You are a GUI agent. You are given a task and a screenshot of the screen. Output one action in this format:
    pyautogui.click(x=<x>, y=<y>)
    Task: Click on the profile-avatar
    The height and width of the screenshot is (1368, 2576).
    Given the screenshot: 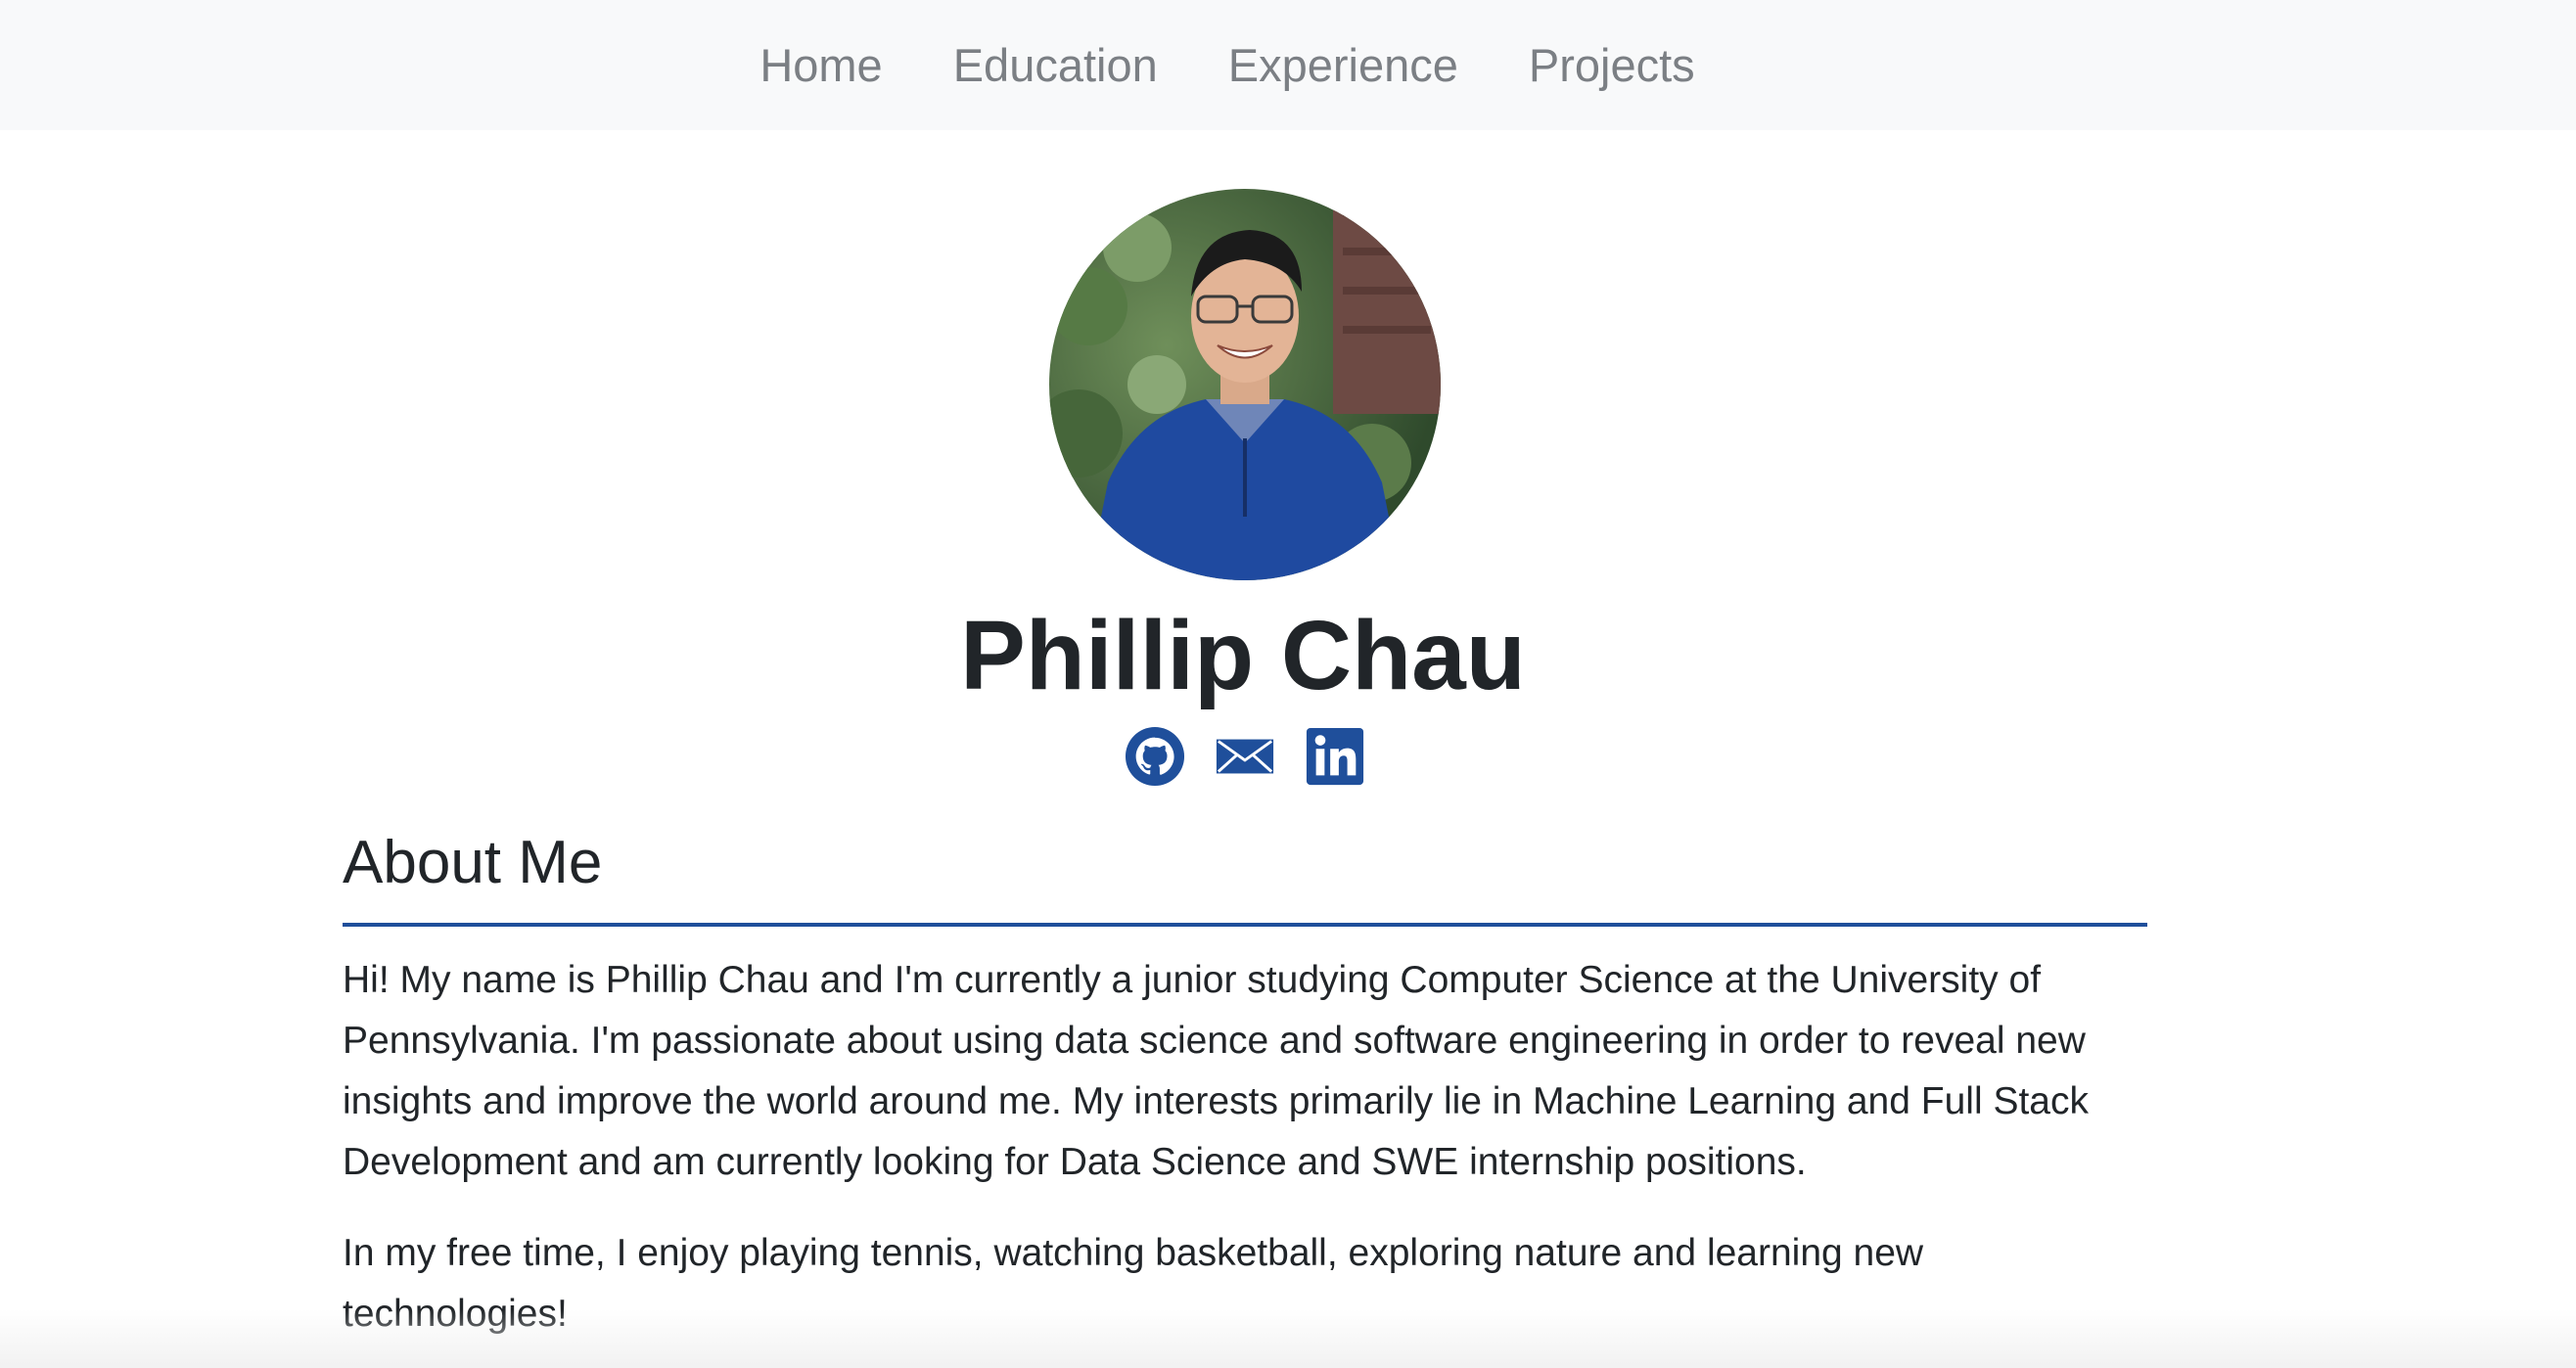 What is the action you would take?
    pyautogui.click(x=1245, y=384)
    